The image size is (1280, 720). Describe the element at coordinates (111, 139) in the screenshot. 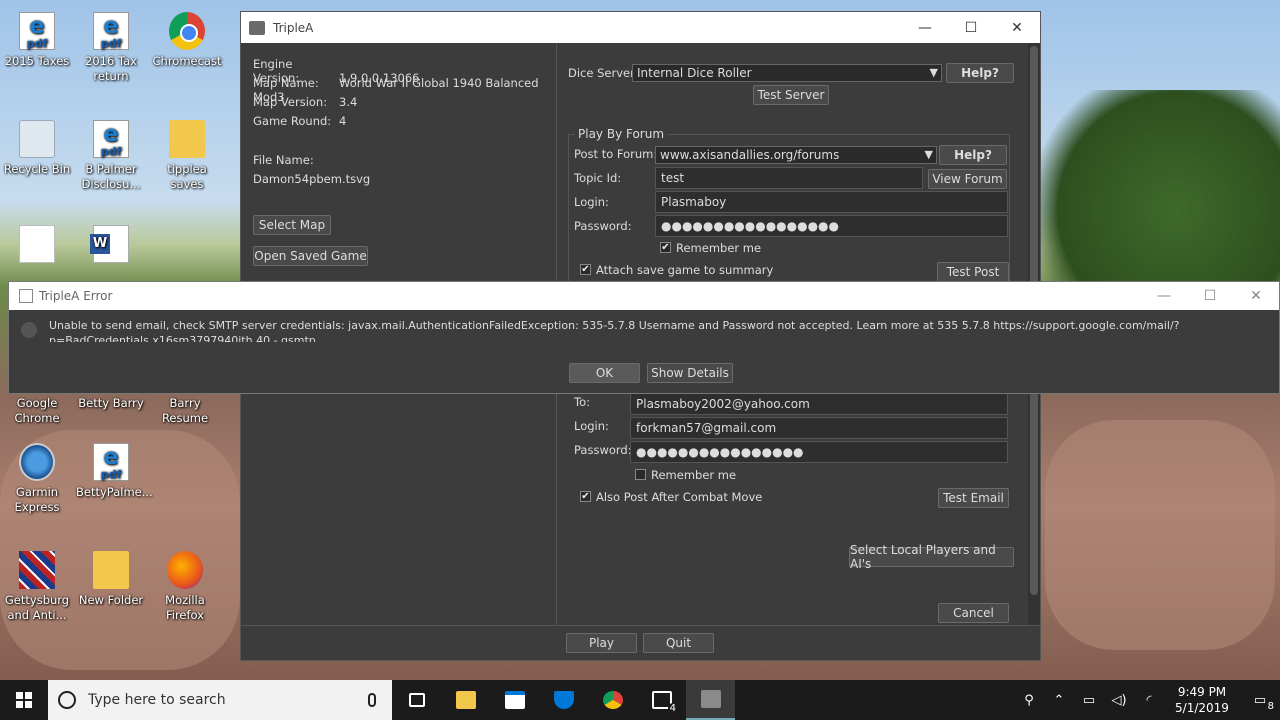

I see `pdf-icon: e pdf` at that location.